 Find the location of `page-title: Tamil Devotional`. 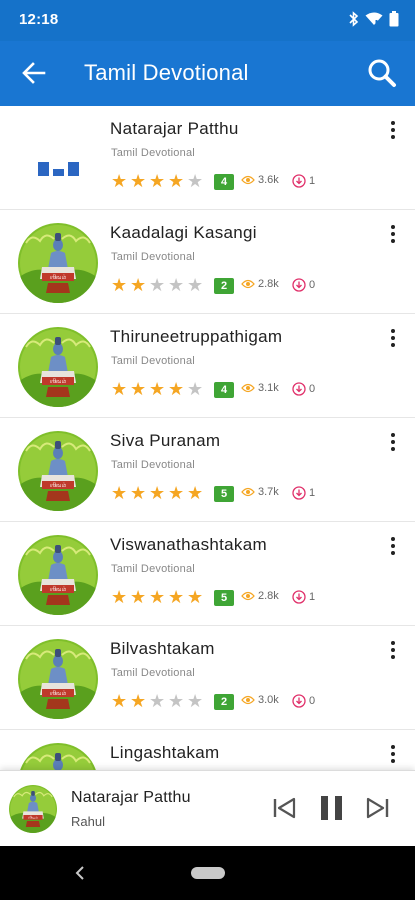

page-title: Tamil Devotional is located at coordinates (166, 72).